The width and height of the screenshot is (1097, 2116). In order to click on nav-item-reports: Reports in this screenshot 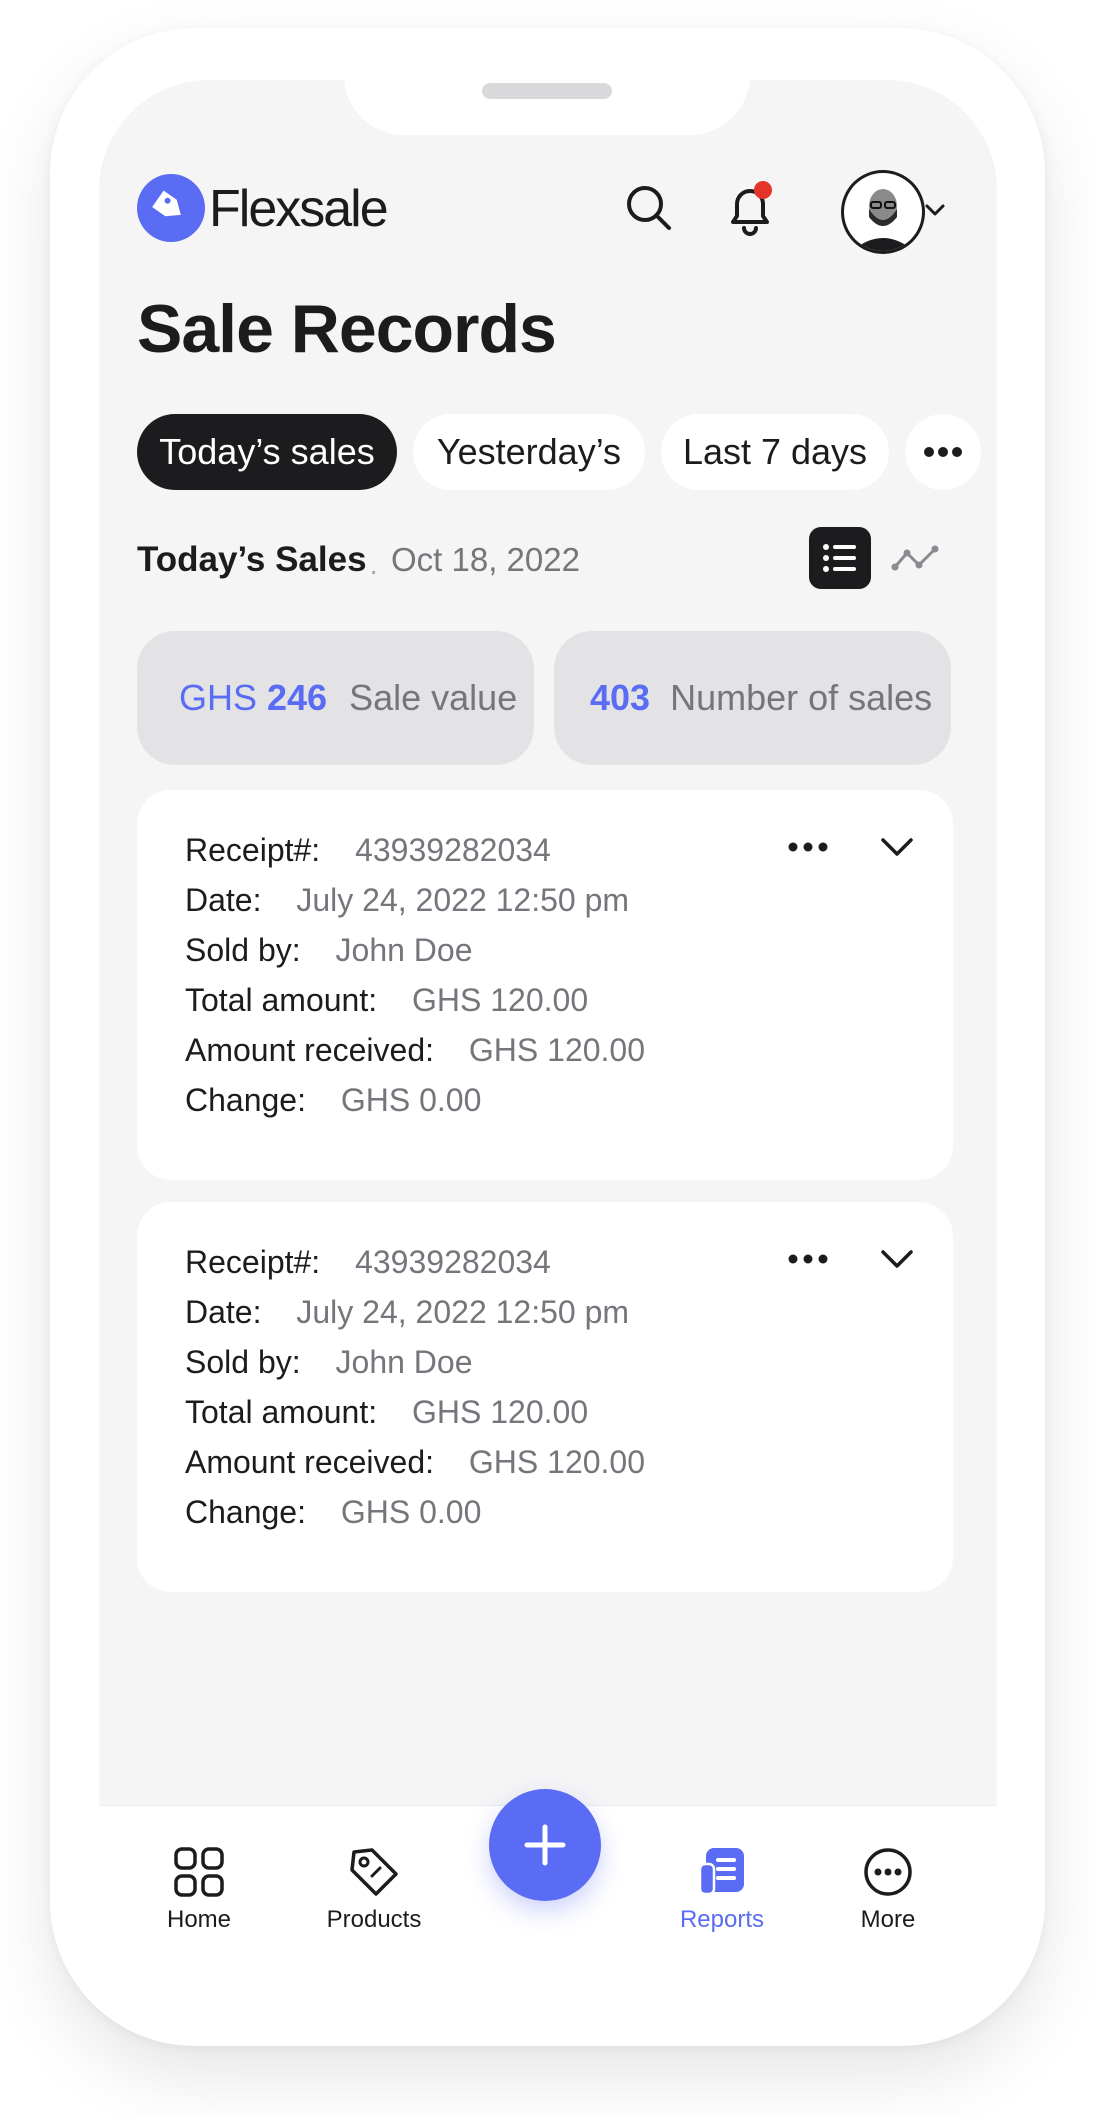, I will do `click(722, 1890)`.